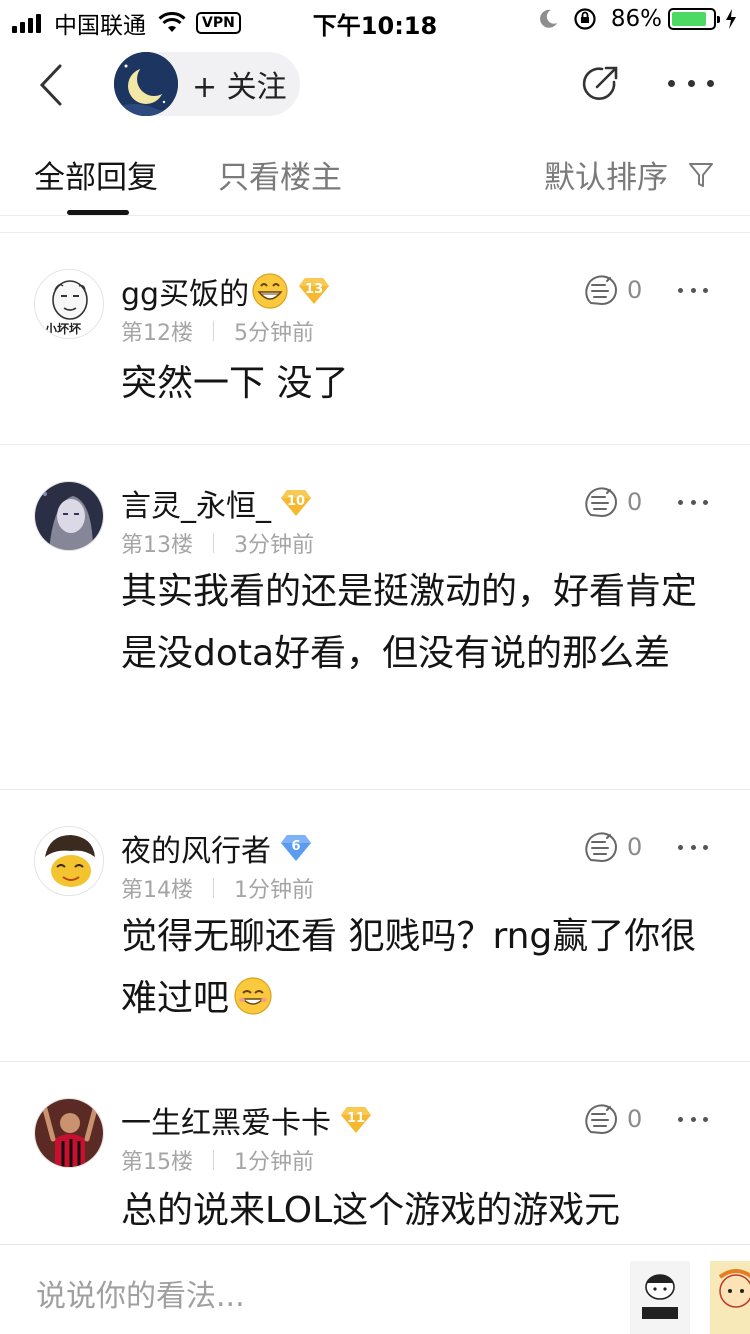 The image size is (750, 1334). What do you see at coordinates (239, 87) in the screenshot?
I see `follow-label: + 关注` at bounding box center [239, 87].